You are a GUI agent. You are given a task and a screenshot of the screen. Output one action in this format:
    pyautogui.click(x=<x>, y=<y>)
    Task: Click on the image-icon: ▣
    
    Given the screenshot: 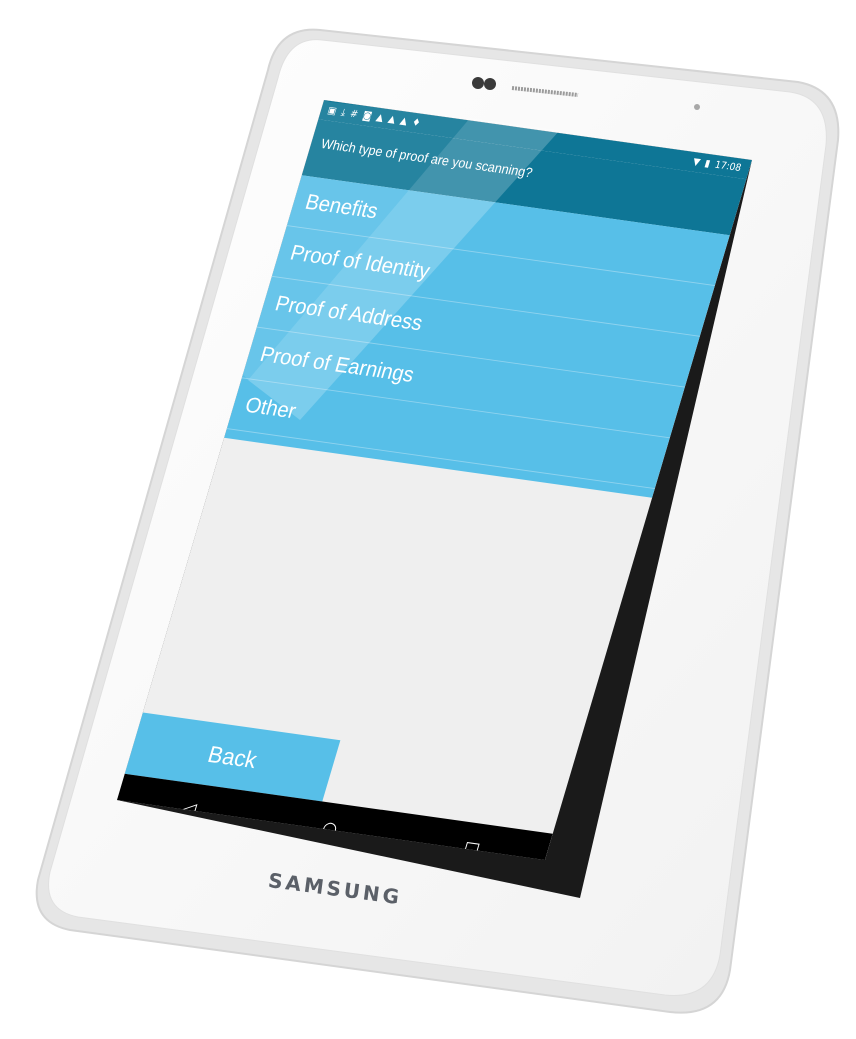 What is the action you would take?
    pyautogui.click(x=332, y=110)
    